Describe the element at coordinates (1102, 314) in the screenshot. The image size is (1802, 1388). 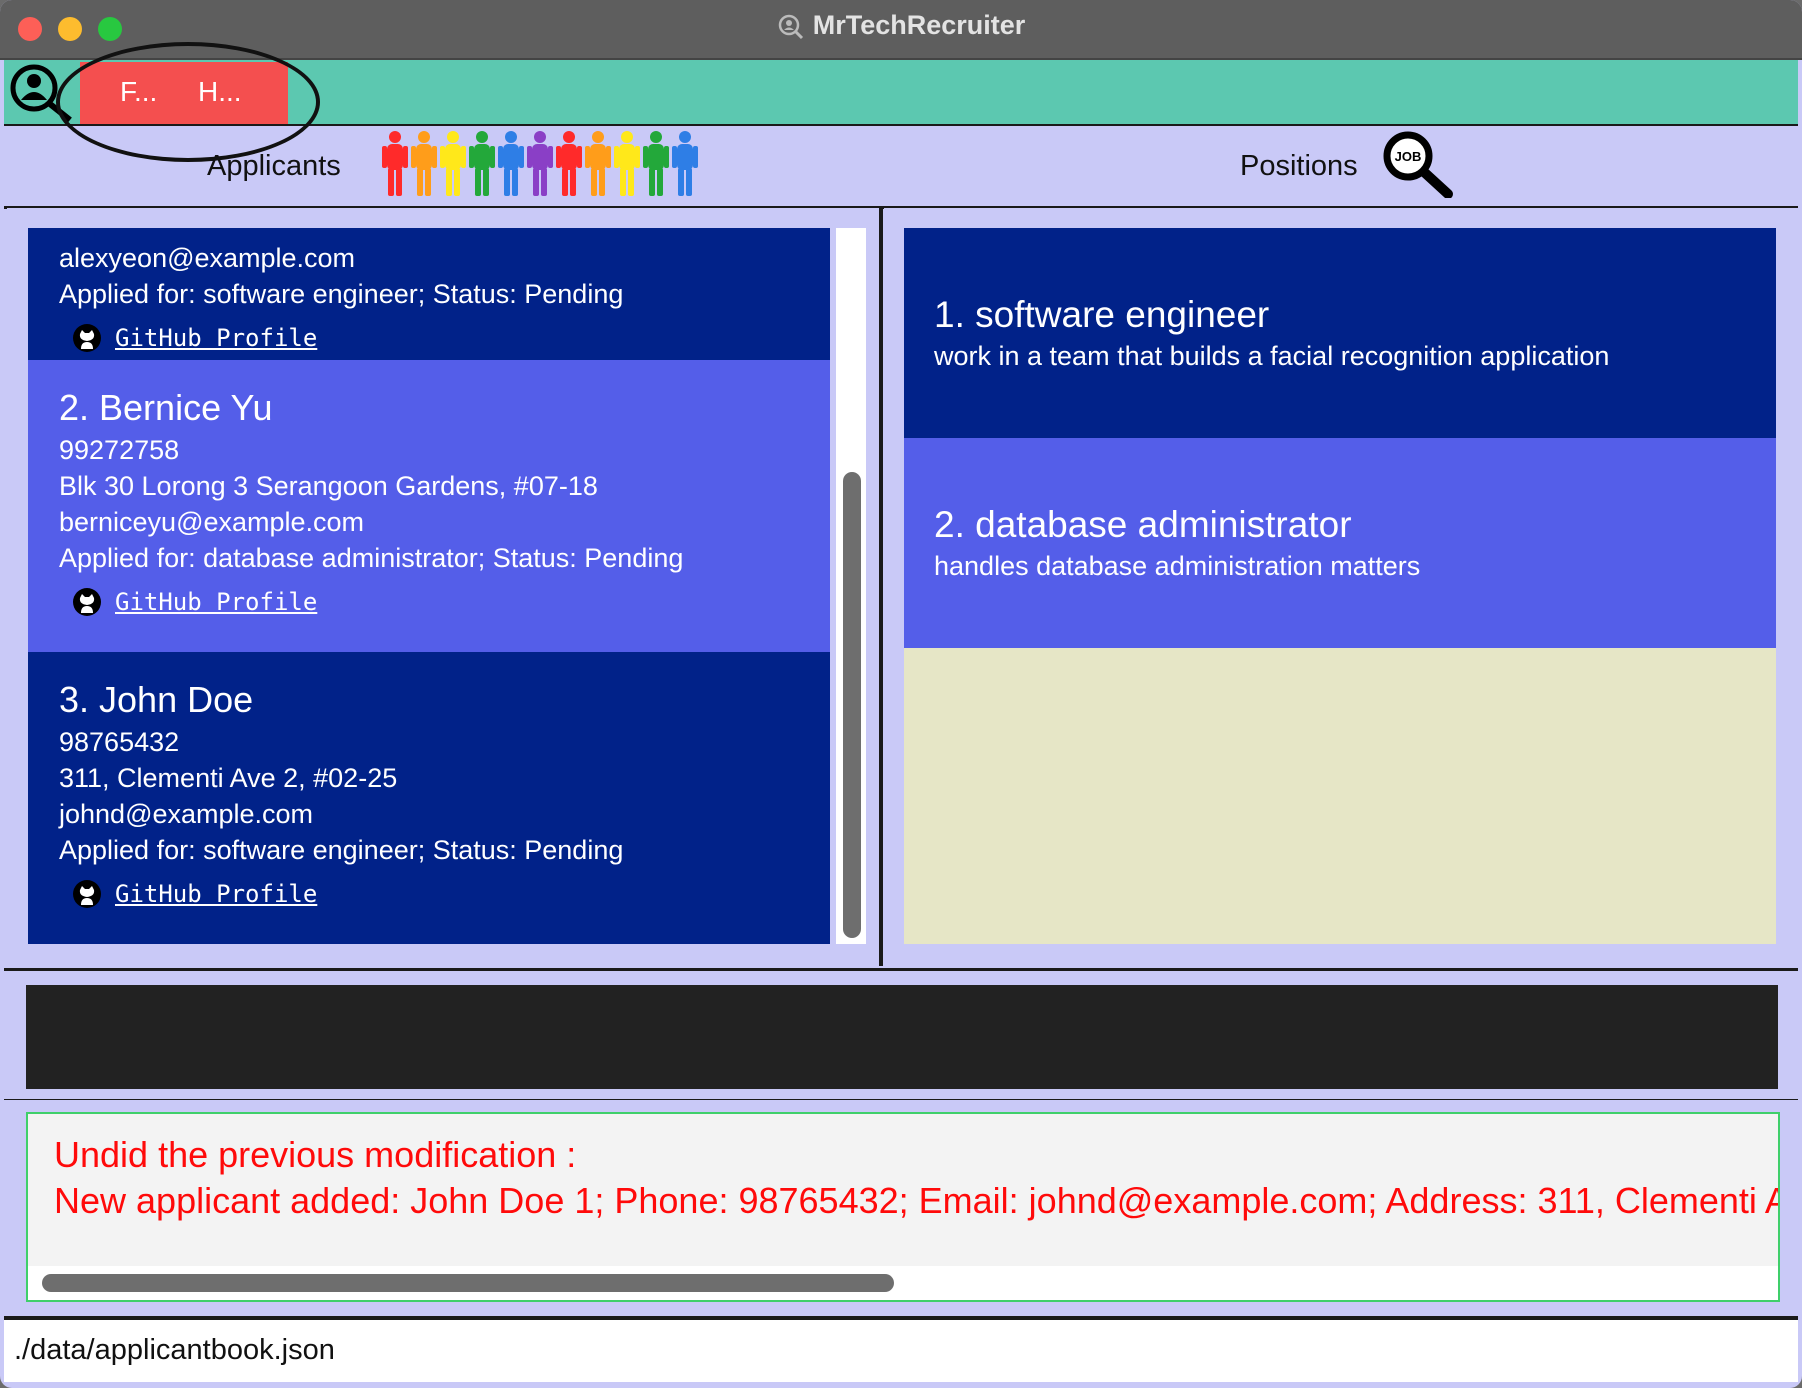
I see `position-title: 1. software engineer` at that location.